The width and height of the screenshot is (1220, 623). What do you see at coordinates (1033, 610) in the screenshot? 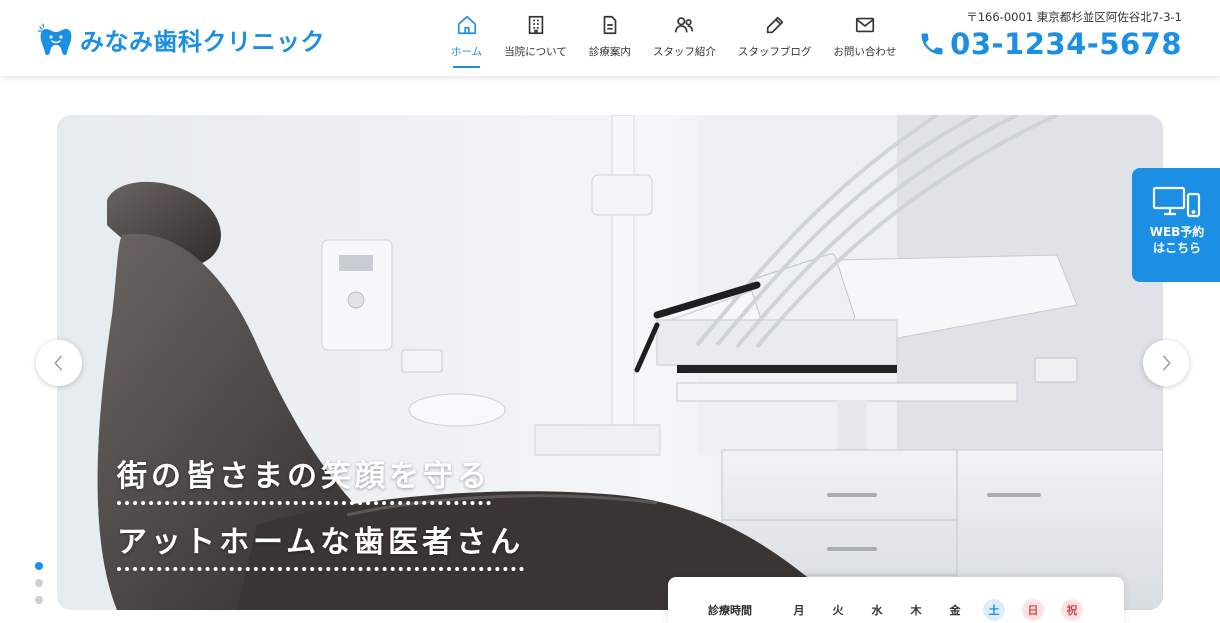
I see `day-sun: 日` at bounding box center [1033, 610].